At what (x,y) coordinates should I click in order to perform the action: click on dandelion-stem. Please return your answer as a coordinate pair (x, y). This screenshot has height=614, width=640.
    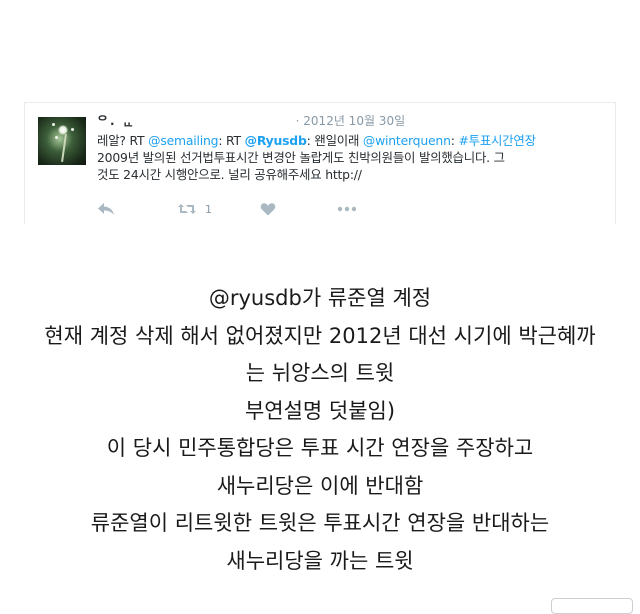
    Looking at the image, I should click on (64, 148).